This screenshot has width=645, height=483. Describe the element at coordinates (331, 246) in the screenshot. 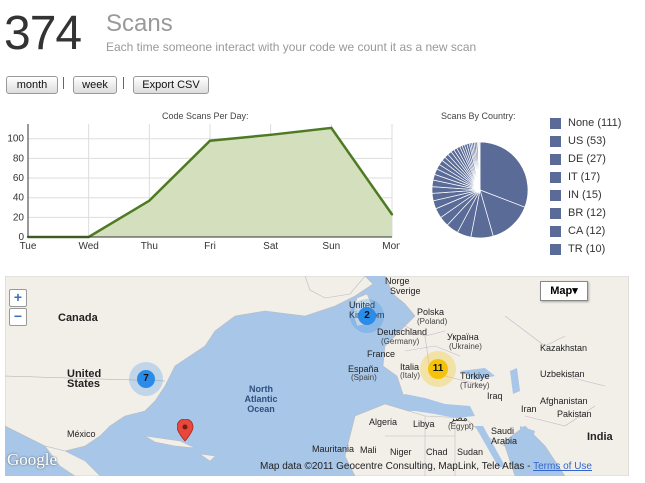

I see `x-tick-label: Sun` at that location.